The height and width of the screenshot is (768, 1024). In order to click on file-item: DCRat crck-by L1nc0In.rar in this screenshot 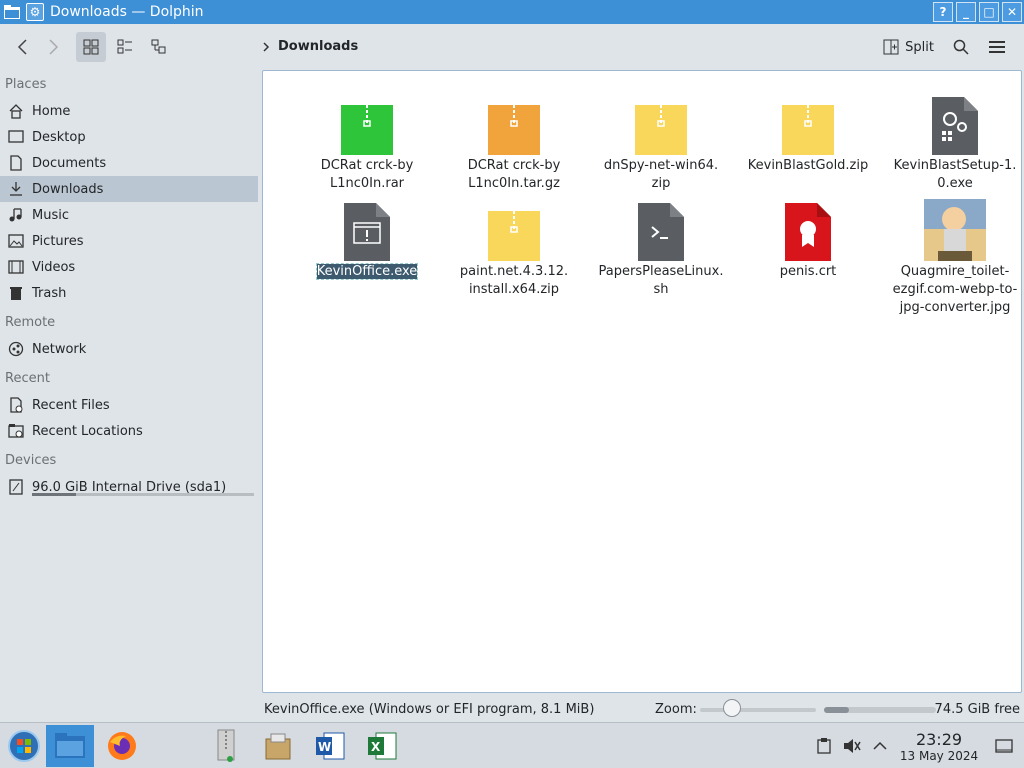, I will do `click(367, 142)`.